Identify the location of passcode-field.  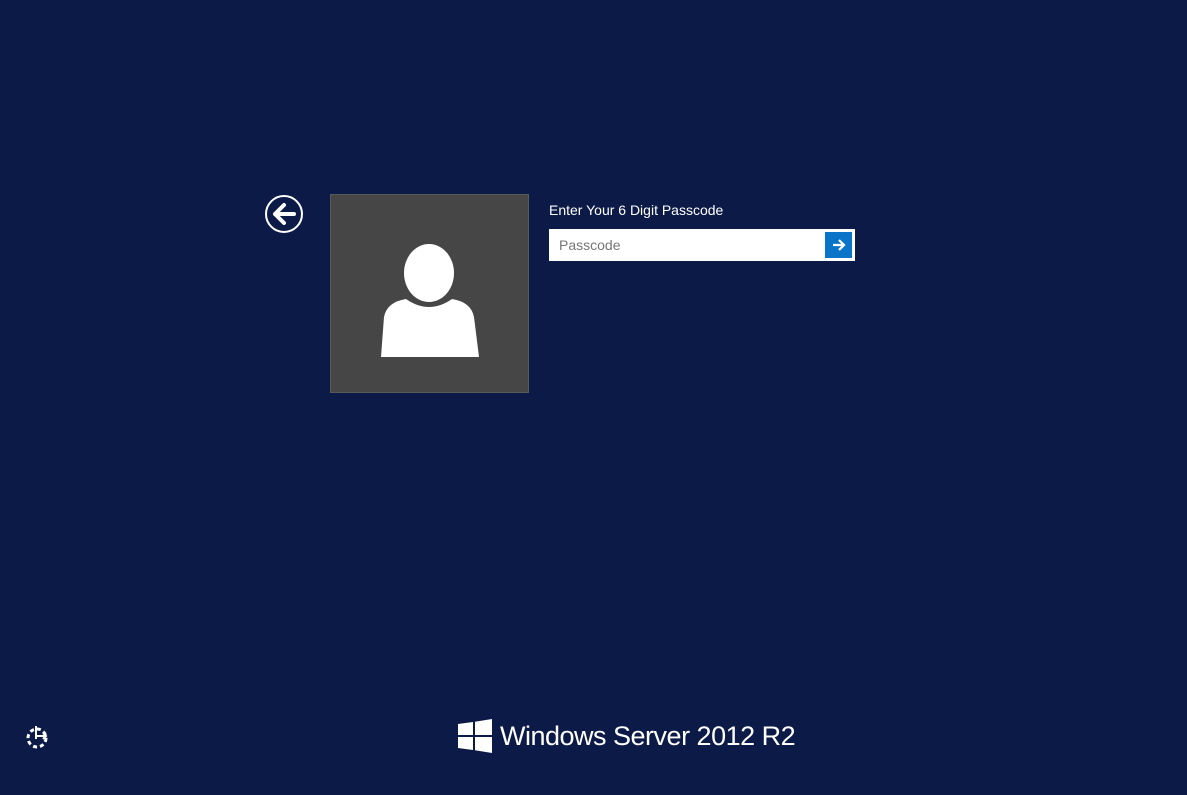
(702, 245).